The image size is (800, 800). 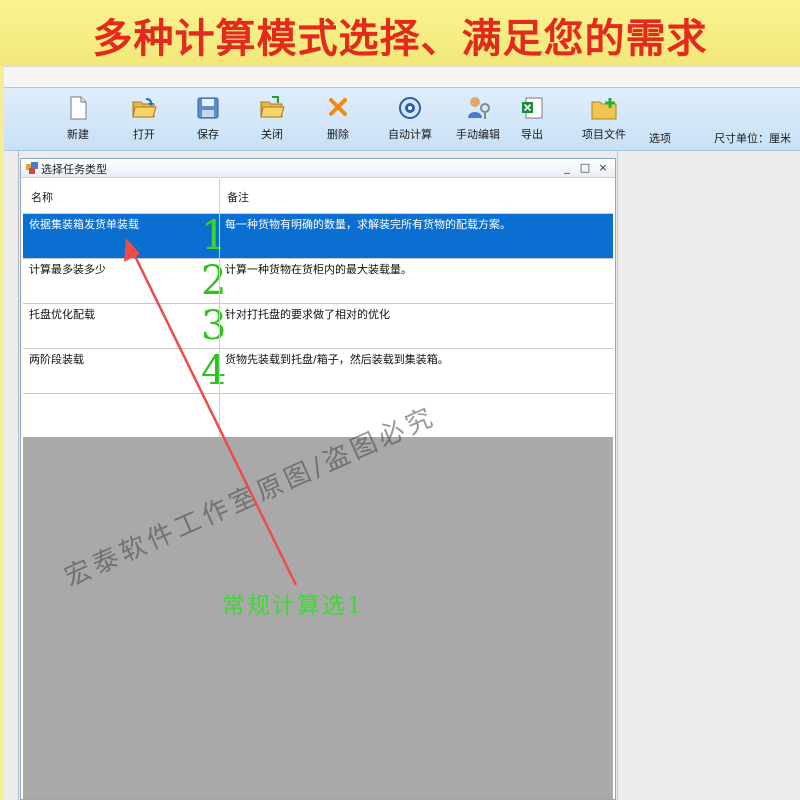 I want to click on new-button: 新建, so click(x=78, y=119).